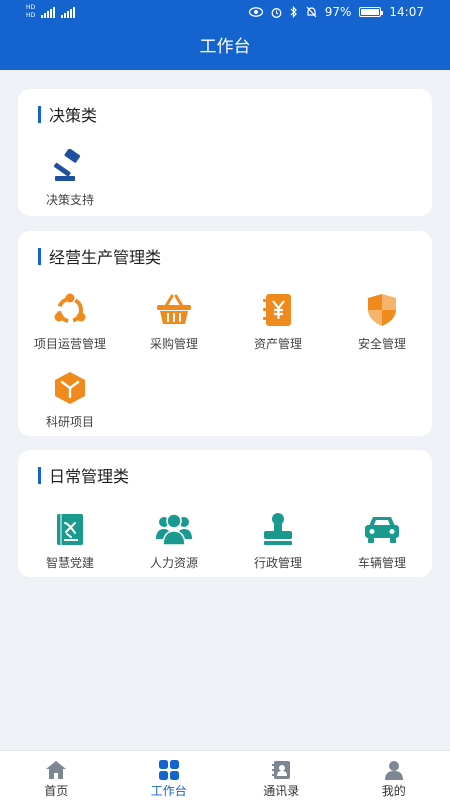 The image size is (450, 800). Describe the element at coordinates (31, 7) in the screenshot. I see `sim1-label: HD` at that location.